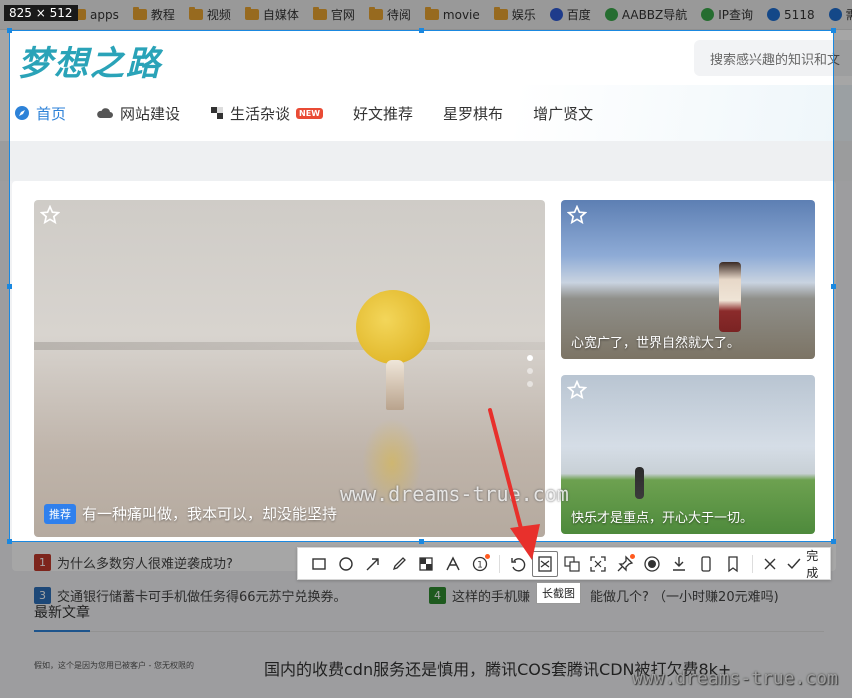 The image size is (852, 698). I want to click on record-button, so click(652, 564).